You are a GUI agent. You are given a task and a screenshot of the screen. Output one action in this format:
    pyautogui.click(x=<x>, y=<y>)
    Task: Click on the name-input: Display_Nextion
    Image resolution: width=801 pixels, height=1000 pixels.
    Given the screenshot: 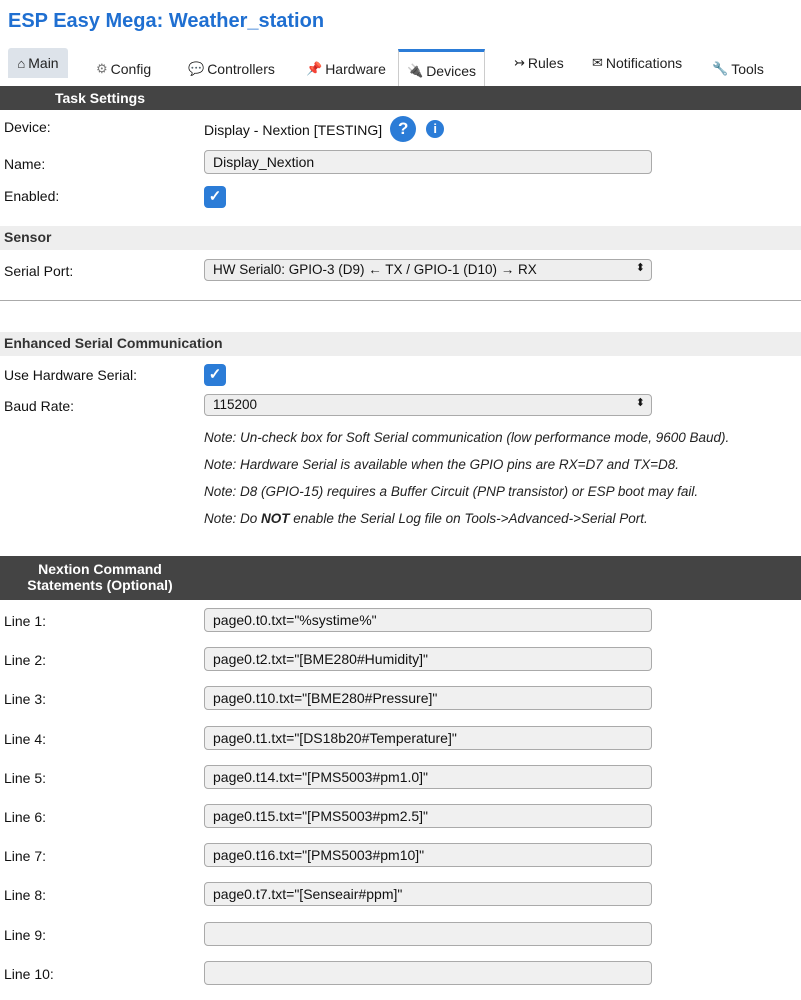 What is the action you would take?
    pyautogui.click(x=428, y=162)
    